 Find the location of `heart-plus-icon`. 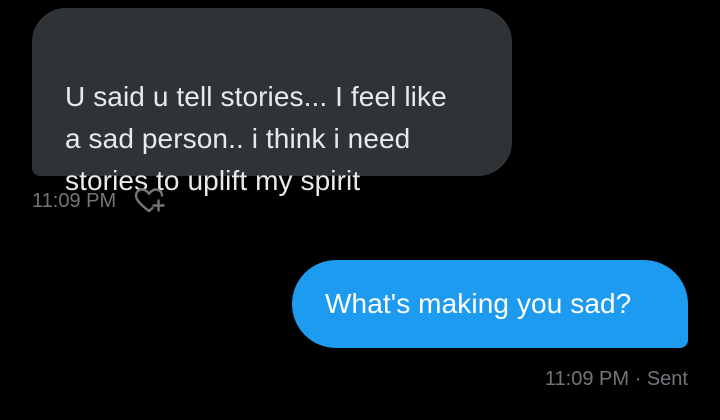

heart-plus-icon is located at coordinates (150, 201).